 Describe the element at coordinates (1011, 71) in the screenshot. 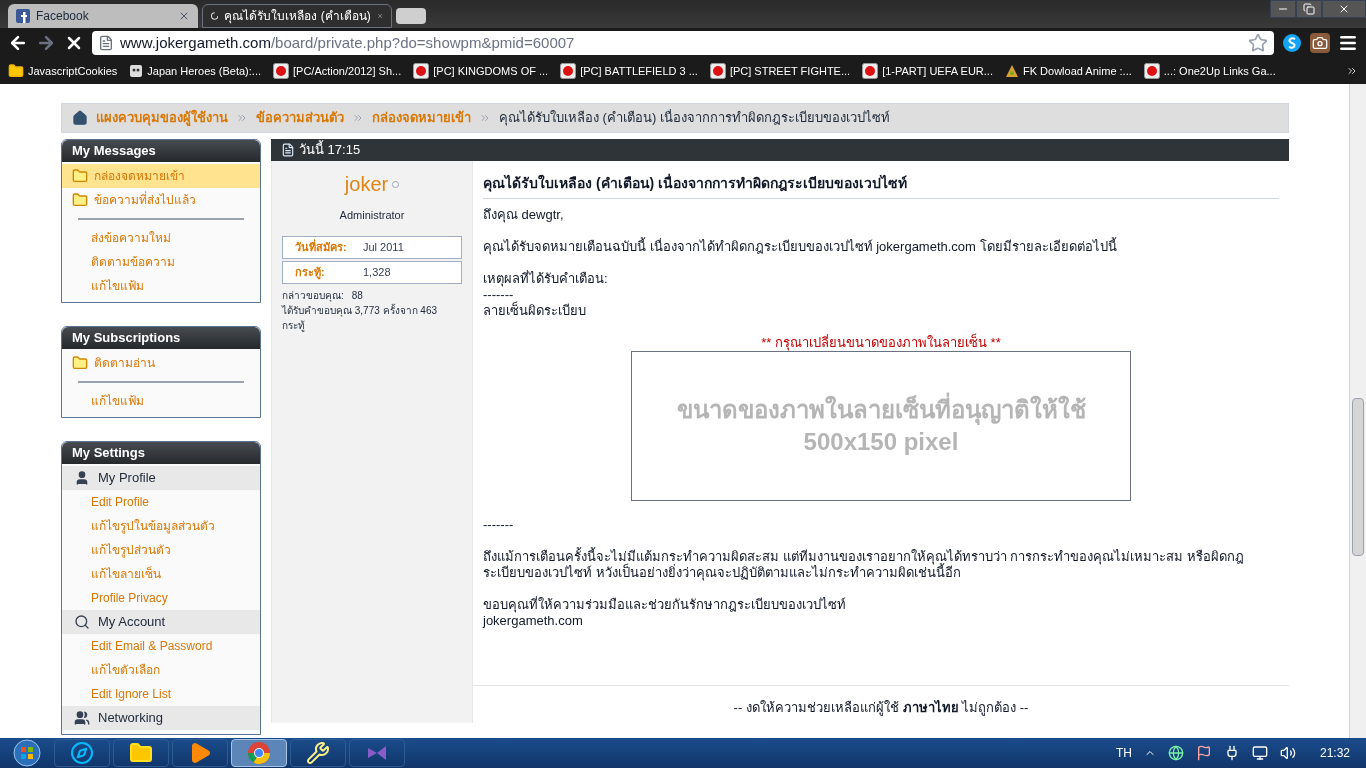

I see `emblem-icon` at that location.